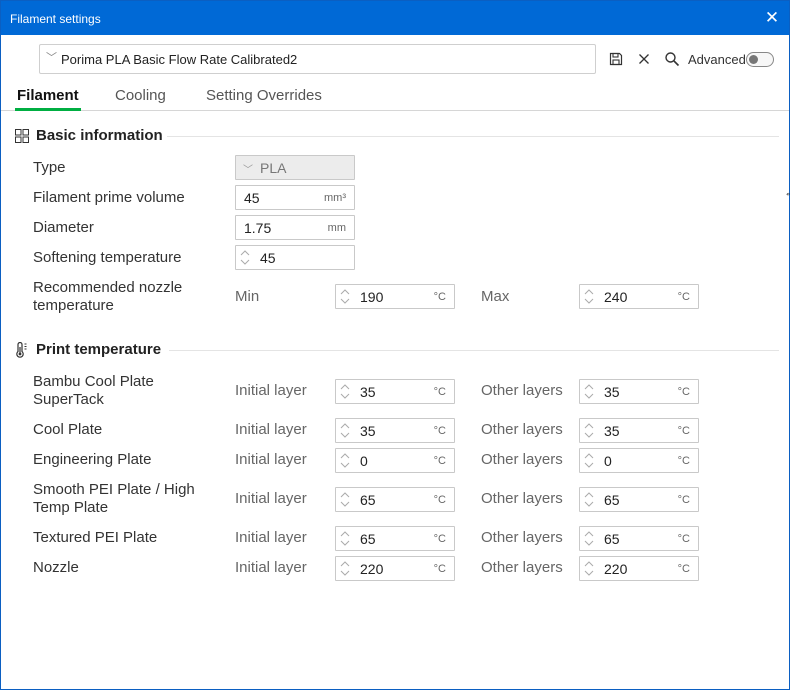  Describe the element at coordinates (71, 507) in the screenshot. I see `label-line: Temp Plate` at that location.